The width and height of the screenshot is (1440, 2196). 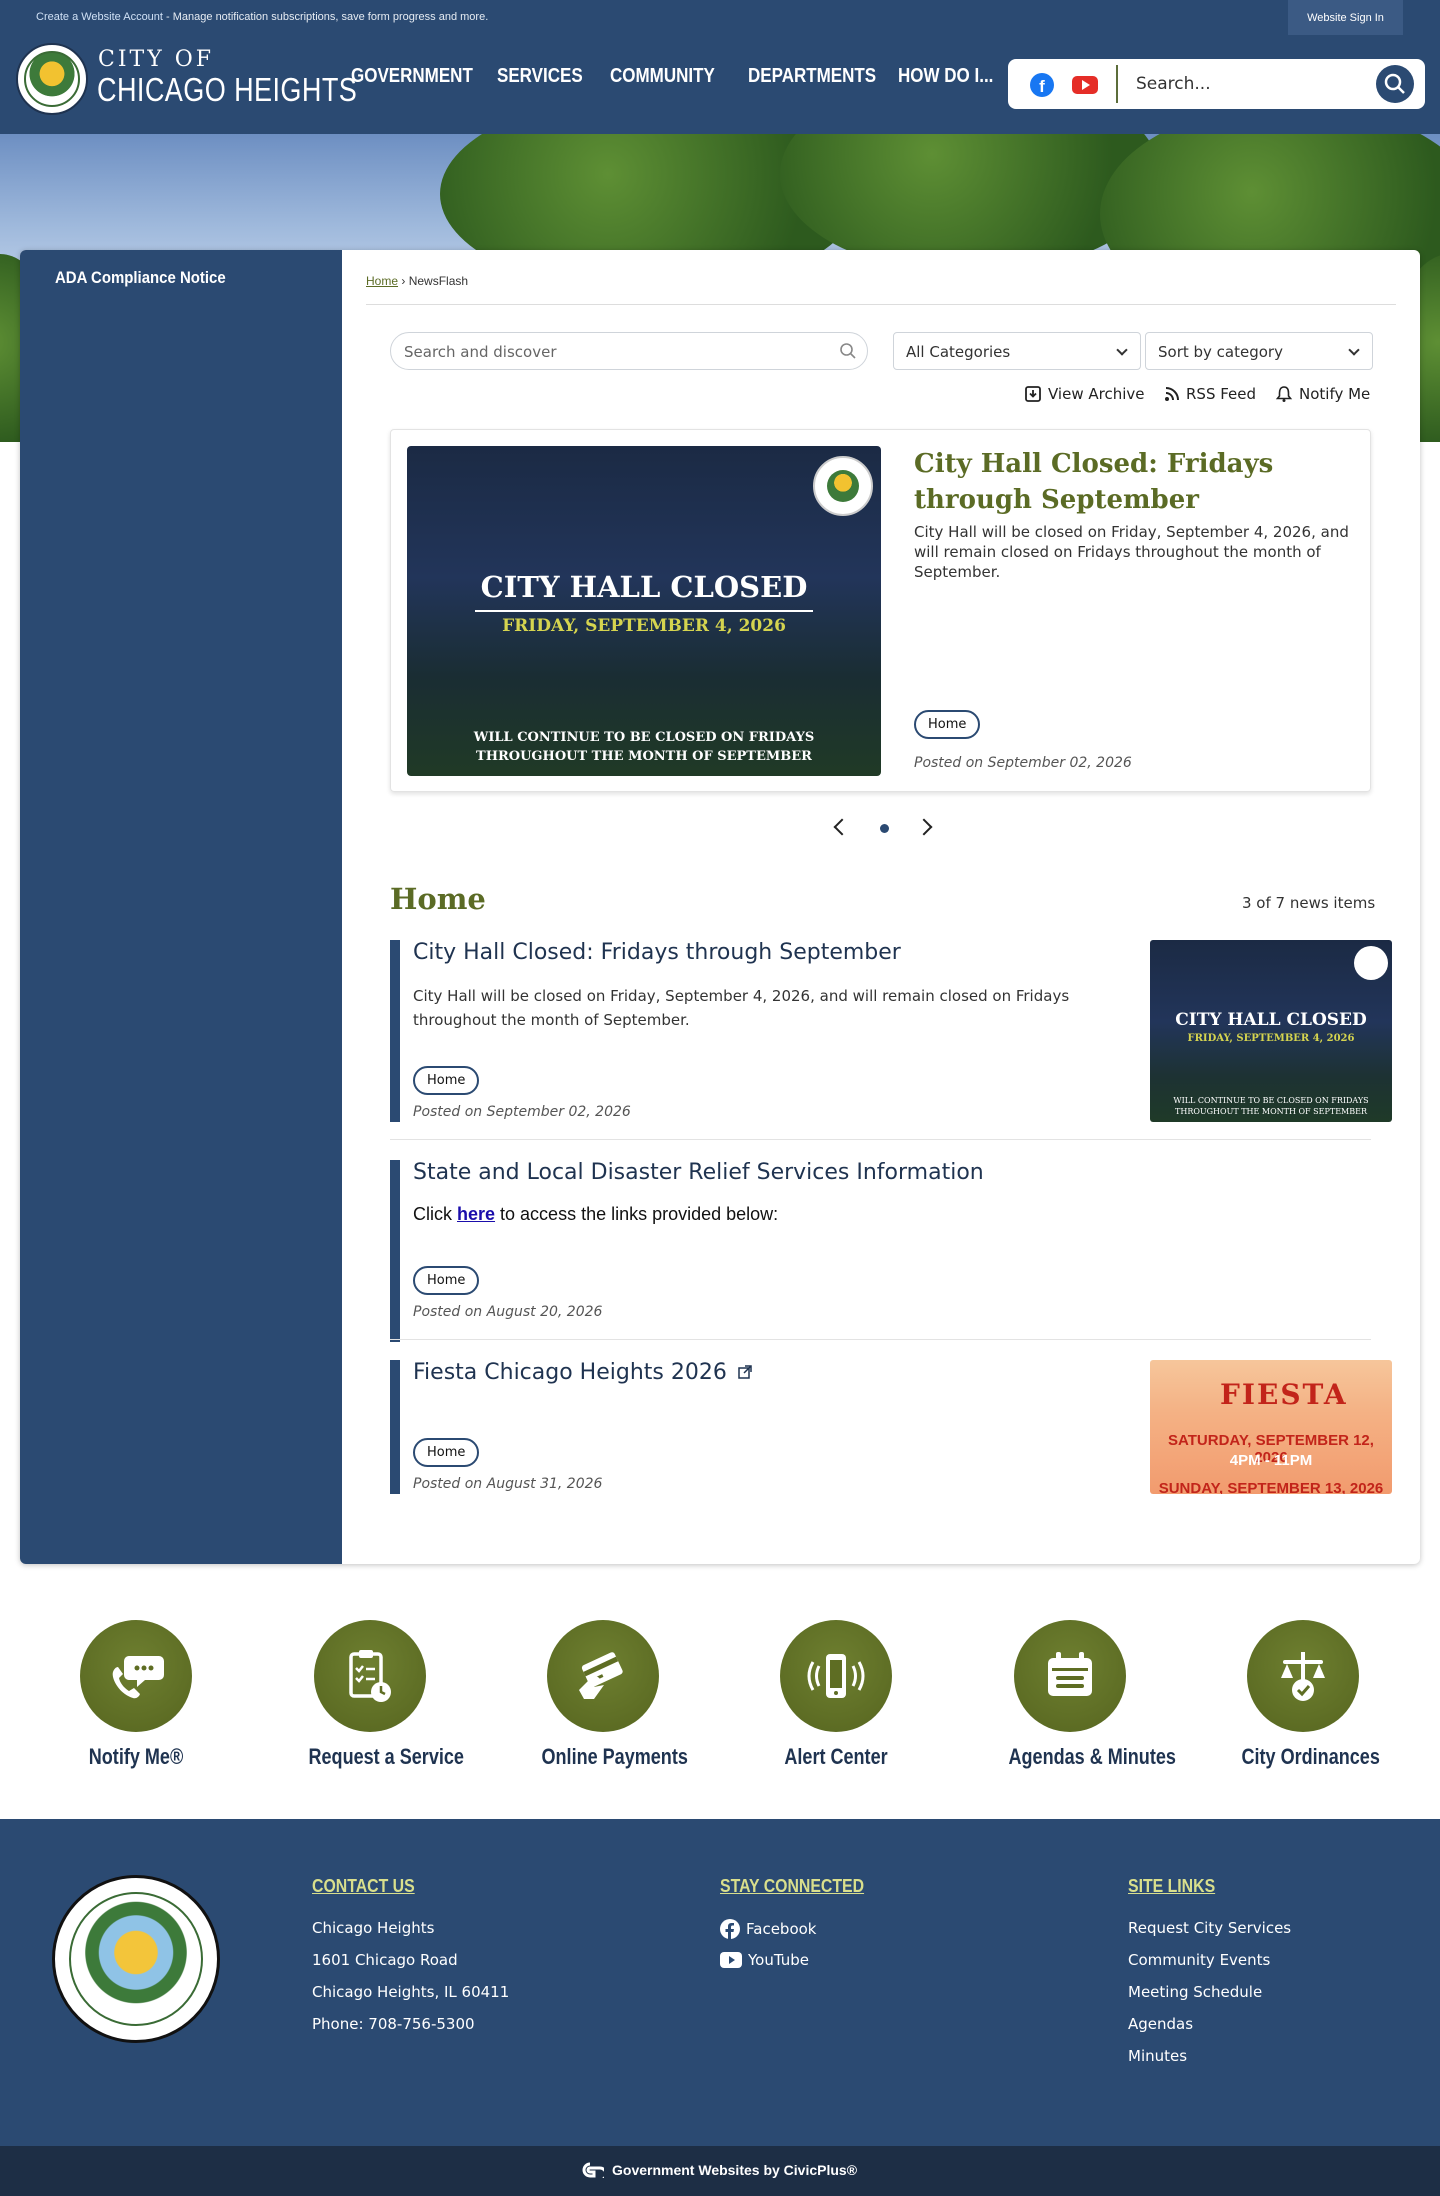 What do you see at coordinates (382, 281) in the screenshot?
I see `breadcrumb-home-link: Home` at bounding box center [382, 281].